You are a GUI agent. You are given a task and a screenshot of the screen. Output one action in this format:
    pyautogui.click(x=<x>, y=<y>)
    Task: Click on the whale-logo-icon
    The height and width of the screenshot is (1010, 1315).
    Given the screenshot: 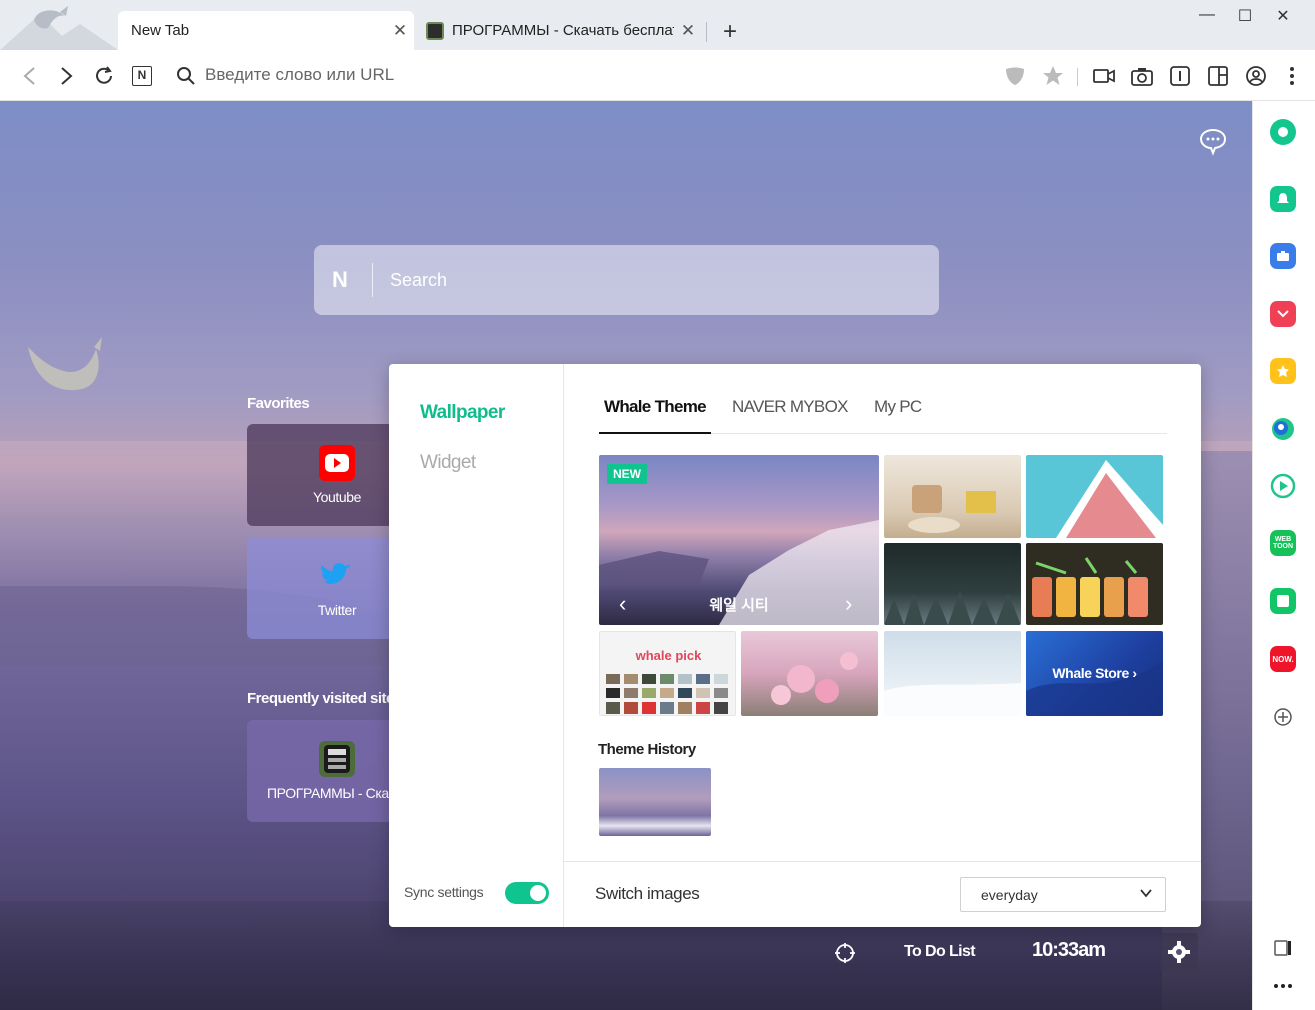 What is the action you would take?
    pyautogui.click(x=59, y=28)
    